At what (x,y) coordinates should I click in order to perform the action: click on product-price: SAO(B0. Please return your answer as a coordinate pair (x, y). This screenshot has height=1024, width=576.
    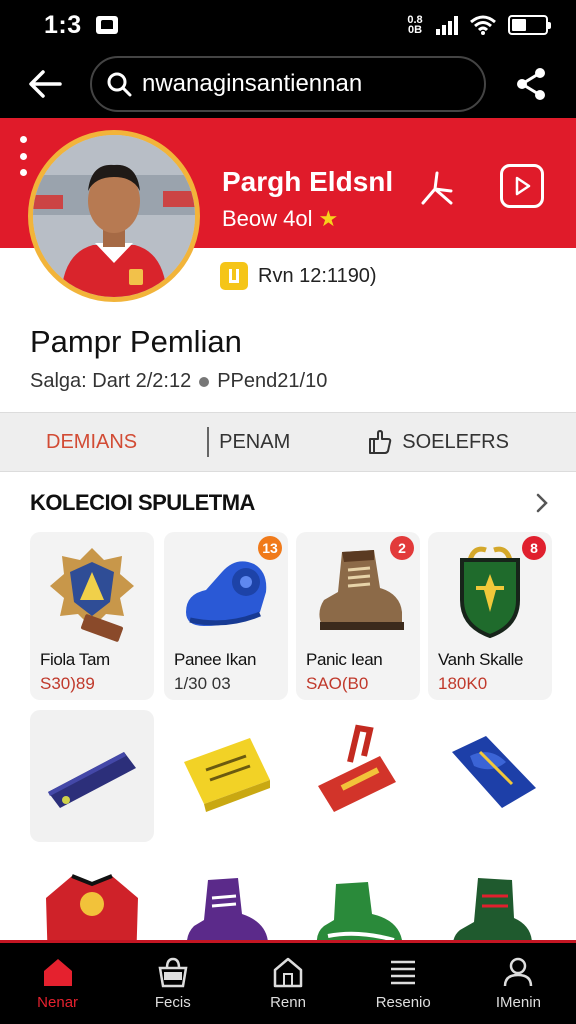
    Looking at the image, I should click on (337, 683).